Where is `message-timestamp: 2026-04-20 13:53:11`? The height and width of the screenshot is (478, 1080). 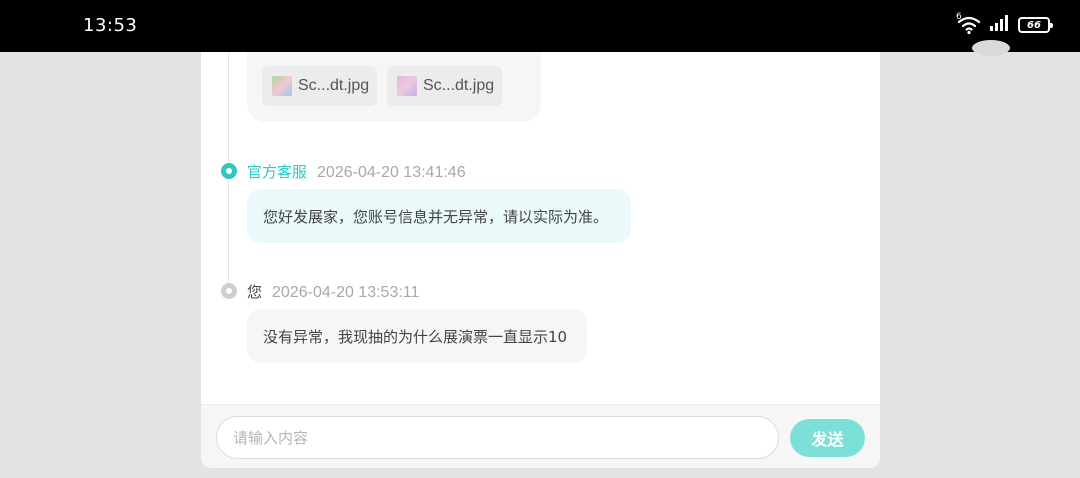 message-timestamp: 2026-04-20 13:53:11 is located at coordinates (346, 292).